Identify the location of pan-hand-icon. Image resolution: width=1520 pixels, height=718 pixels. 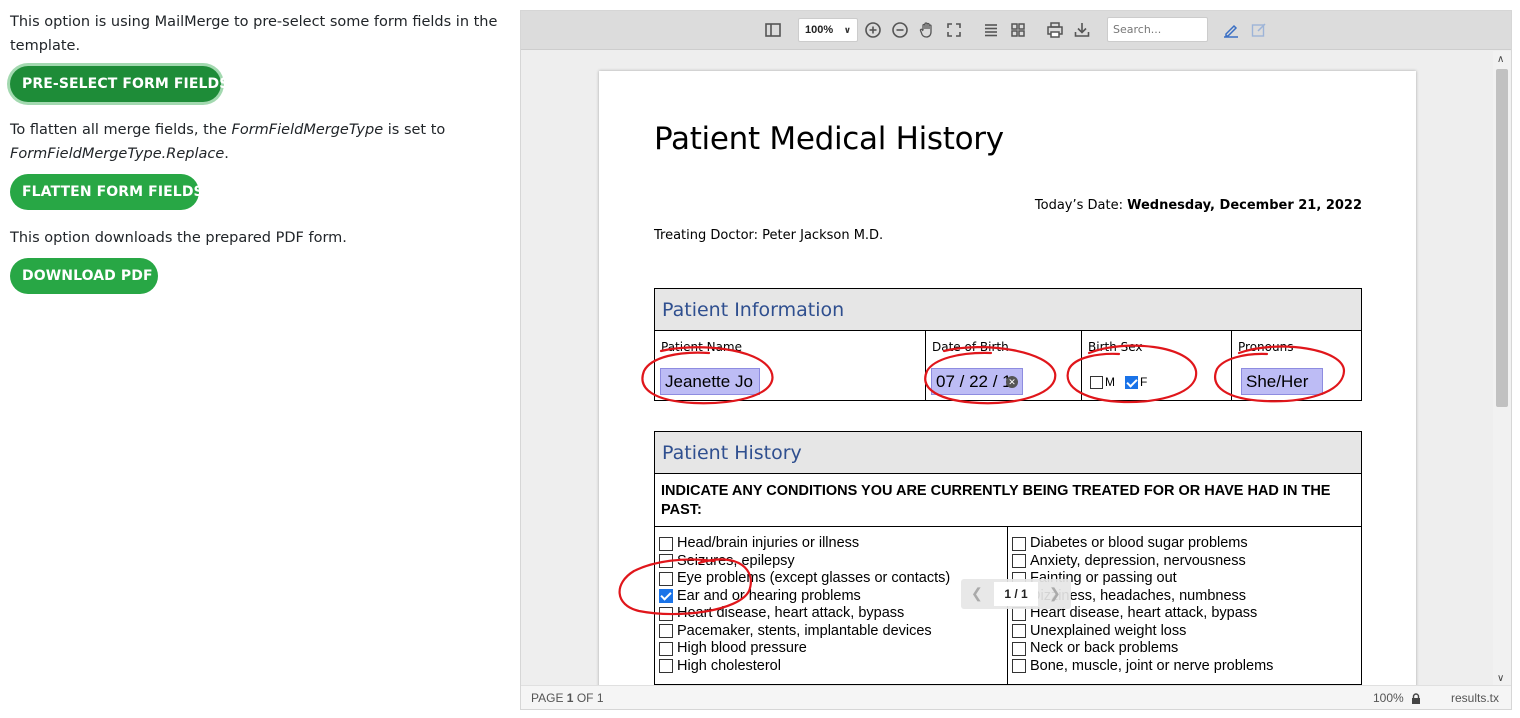
(927, 30).